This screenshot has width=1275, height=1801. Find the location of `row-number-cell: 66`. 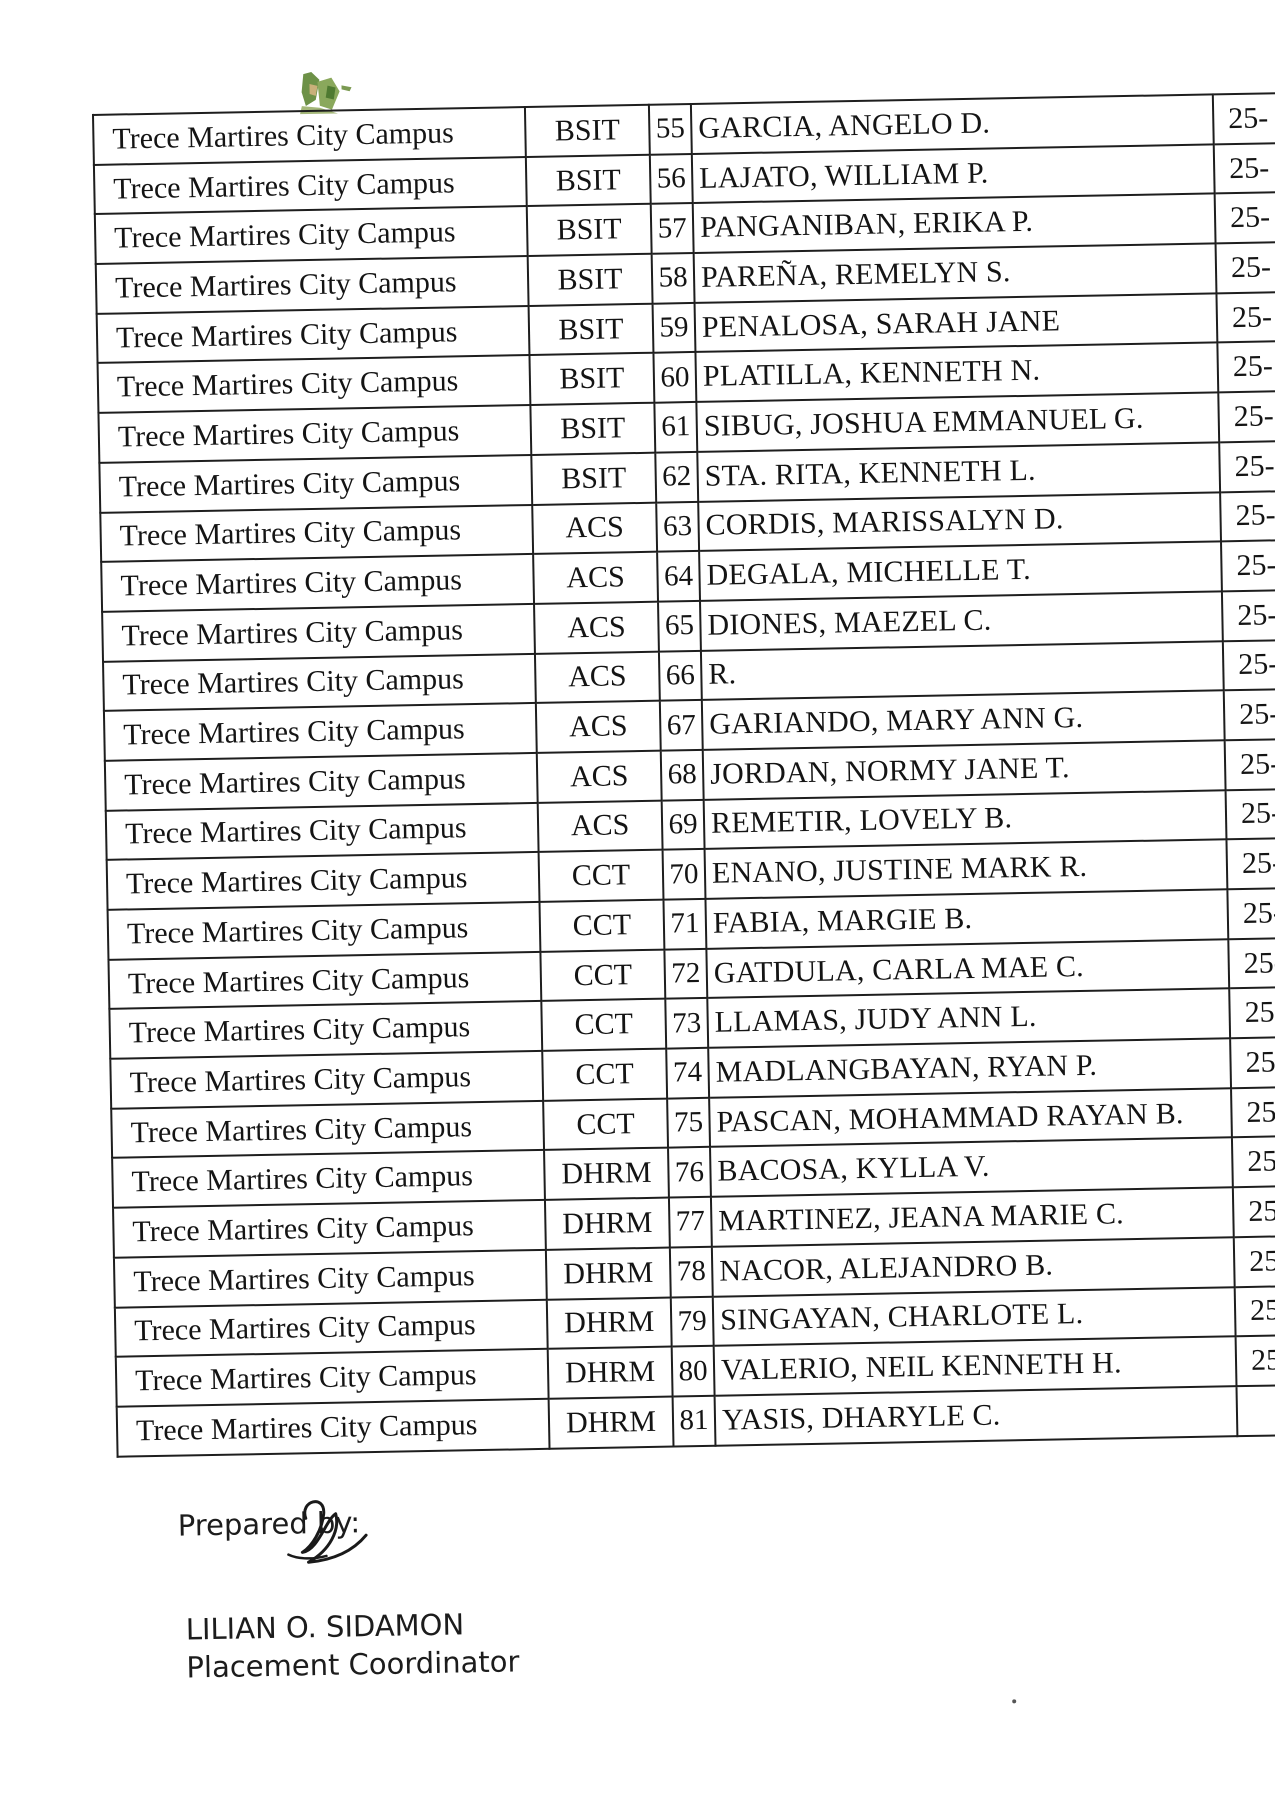

row-number-cell: 66 is located at coordinates (680, 675).